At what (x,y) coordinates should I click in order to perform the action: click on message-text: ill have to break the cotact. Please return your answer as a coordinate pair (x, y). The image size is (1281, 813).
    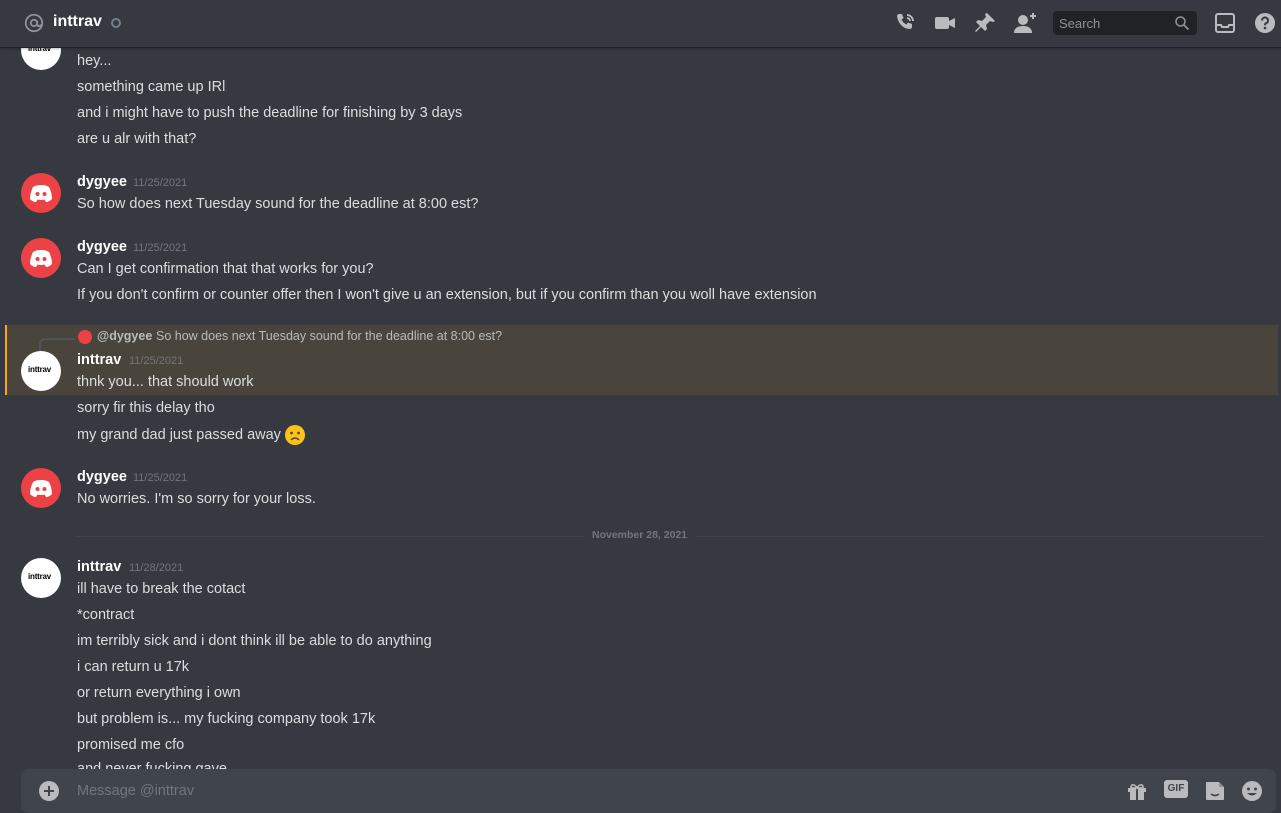
    Looking at the image, I should click on (161, 589).